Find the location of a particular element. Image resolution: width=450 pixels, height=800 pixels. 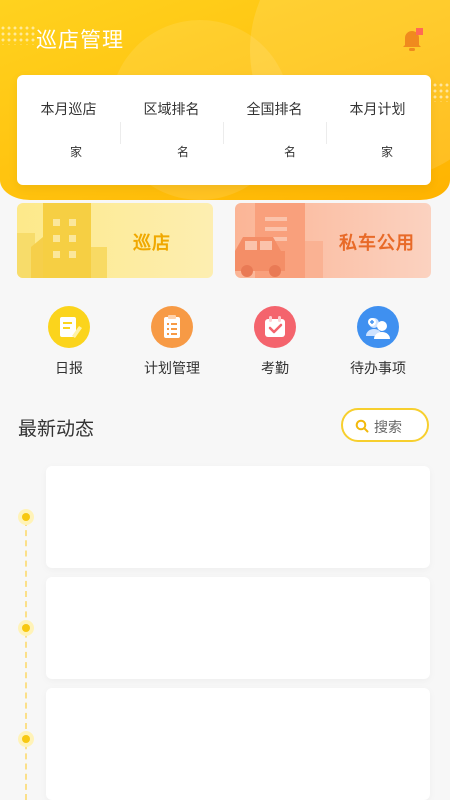

menu-label: 待办事项 is located at coordinates (378, 369).